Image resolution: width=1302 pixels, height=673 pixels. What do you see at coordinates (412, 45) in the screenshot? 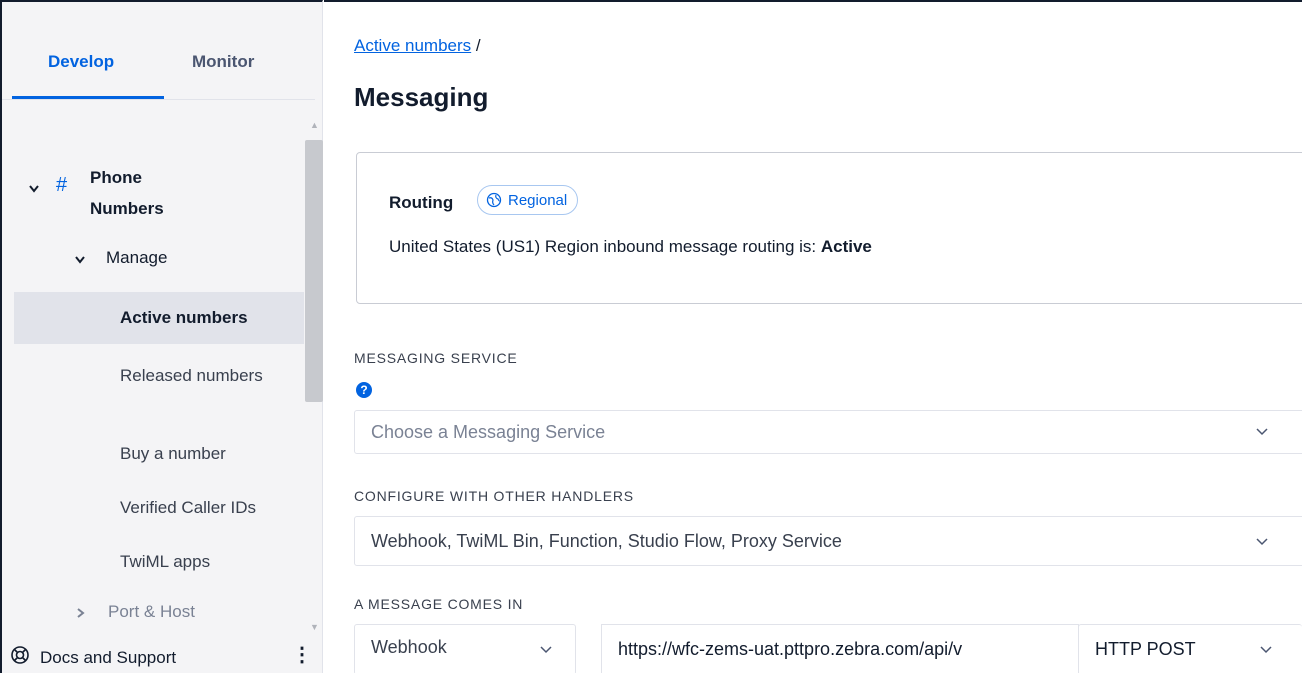
I see `breadcrumb-link-active-numbers: Active numbers` at bounding box center [412, 45].